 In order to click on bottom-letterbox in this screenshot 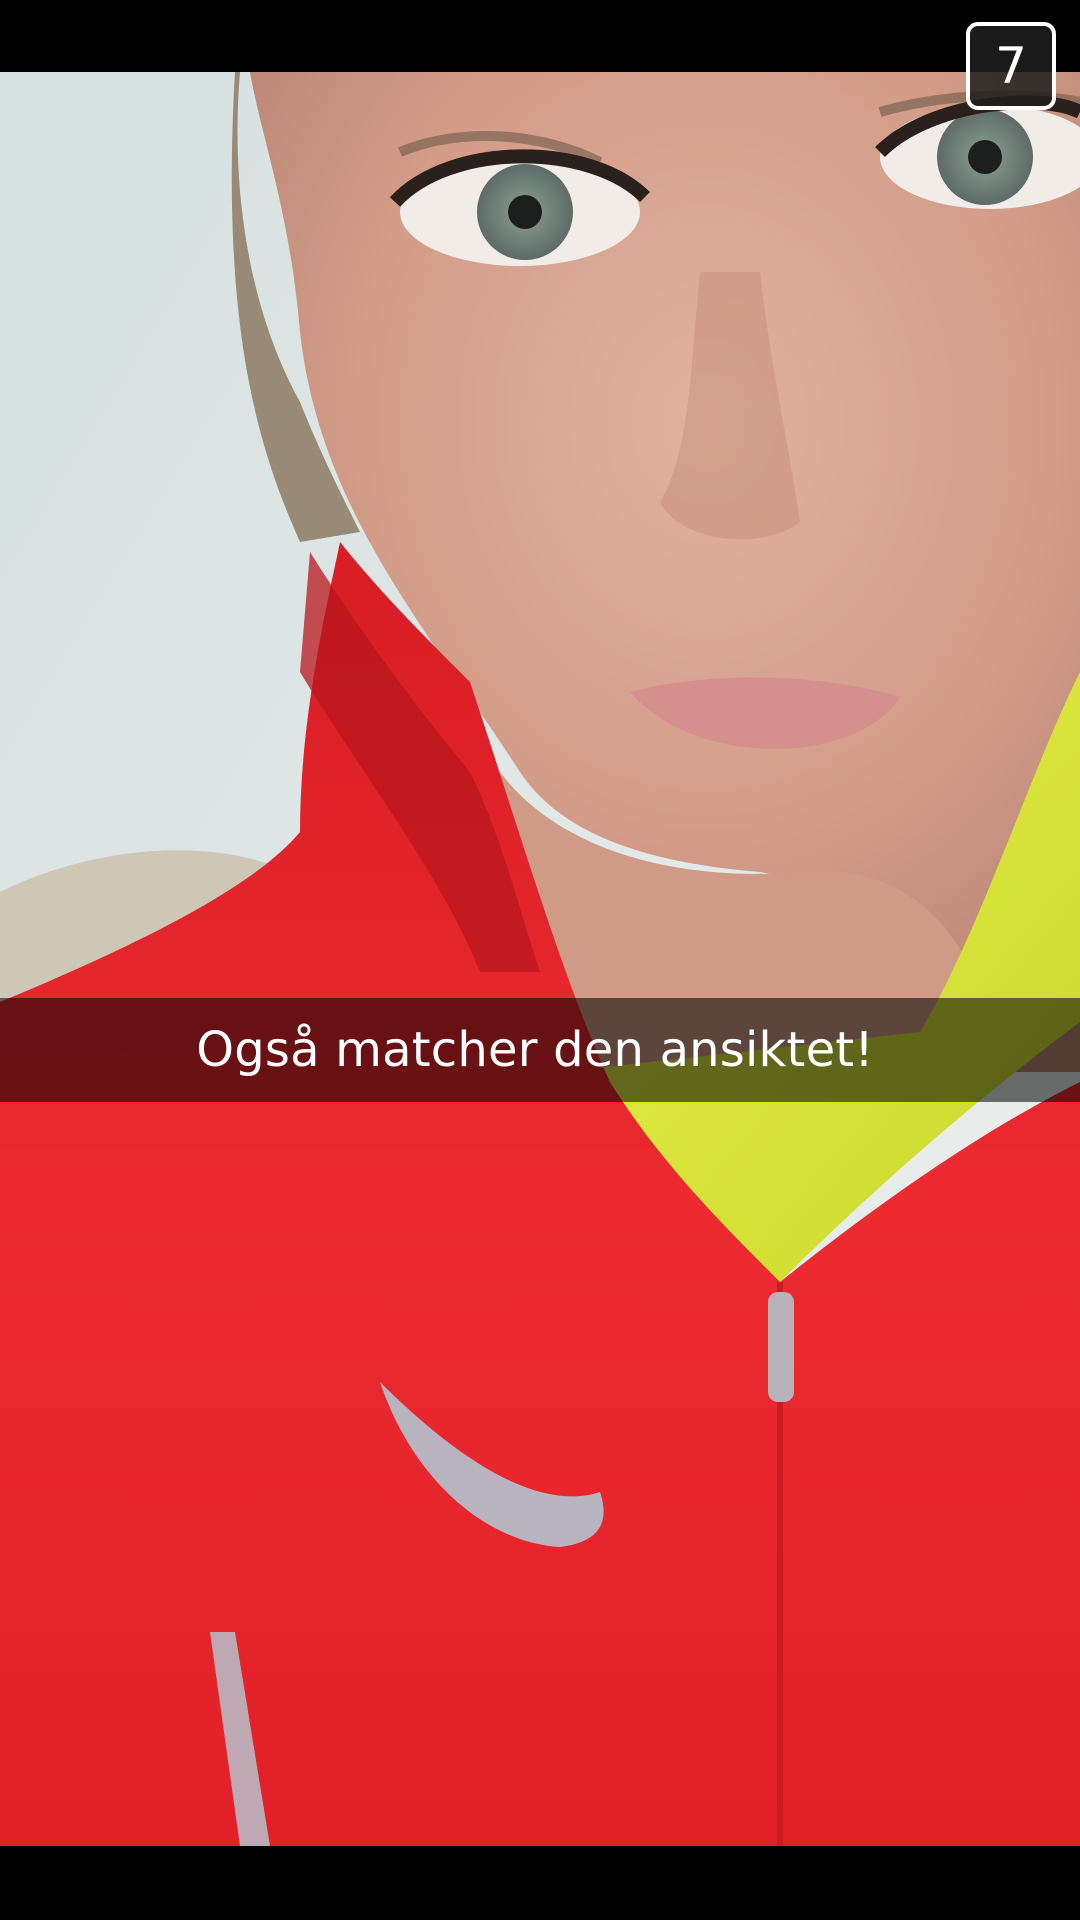, I will do `click(540, 1883)`.